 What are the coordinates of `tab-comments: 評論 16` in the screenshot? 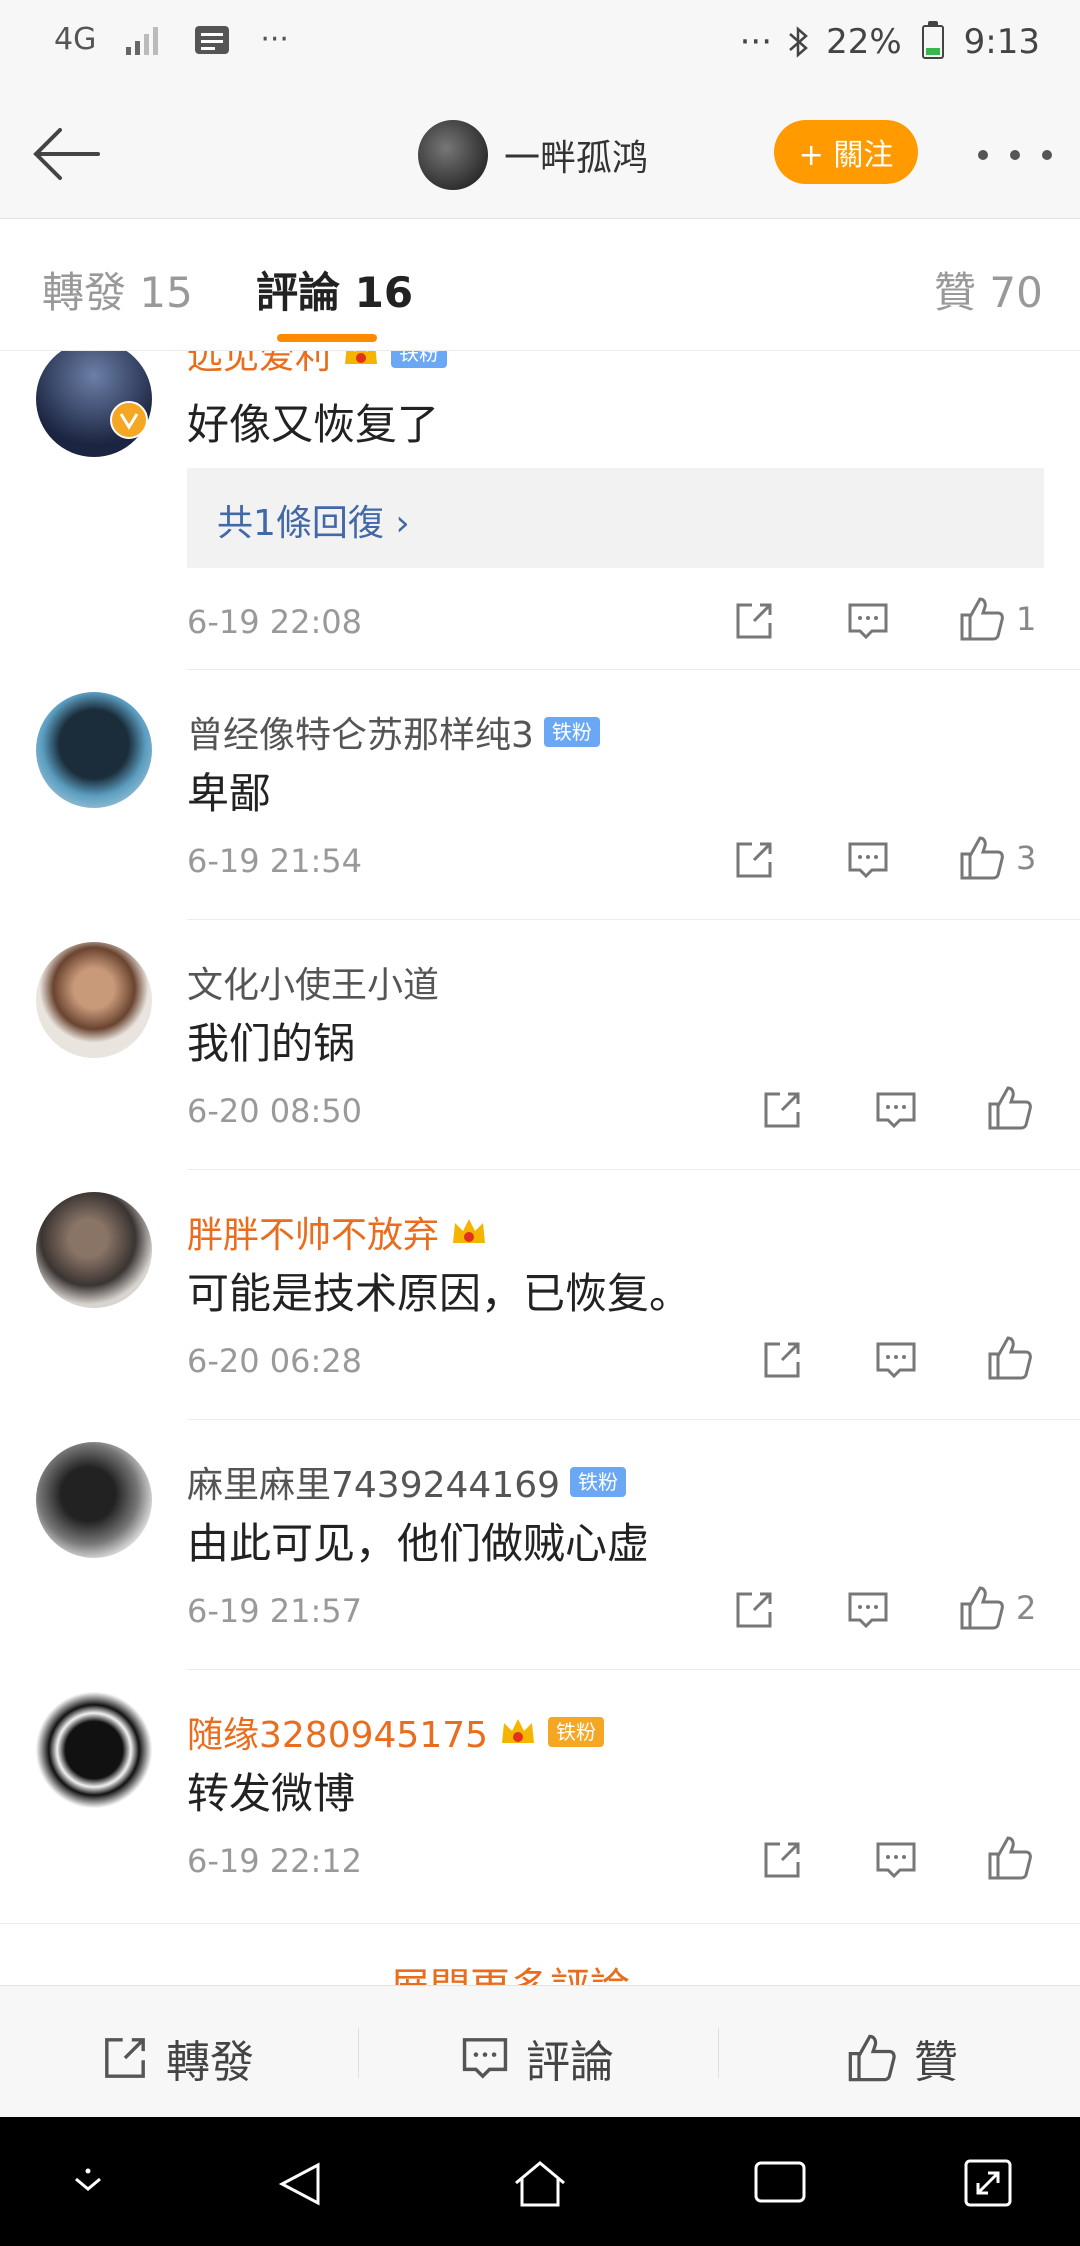 It's located at (334, 289).